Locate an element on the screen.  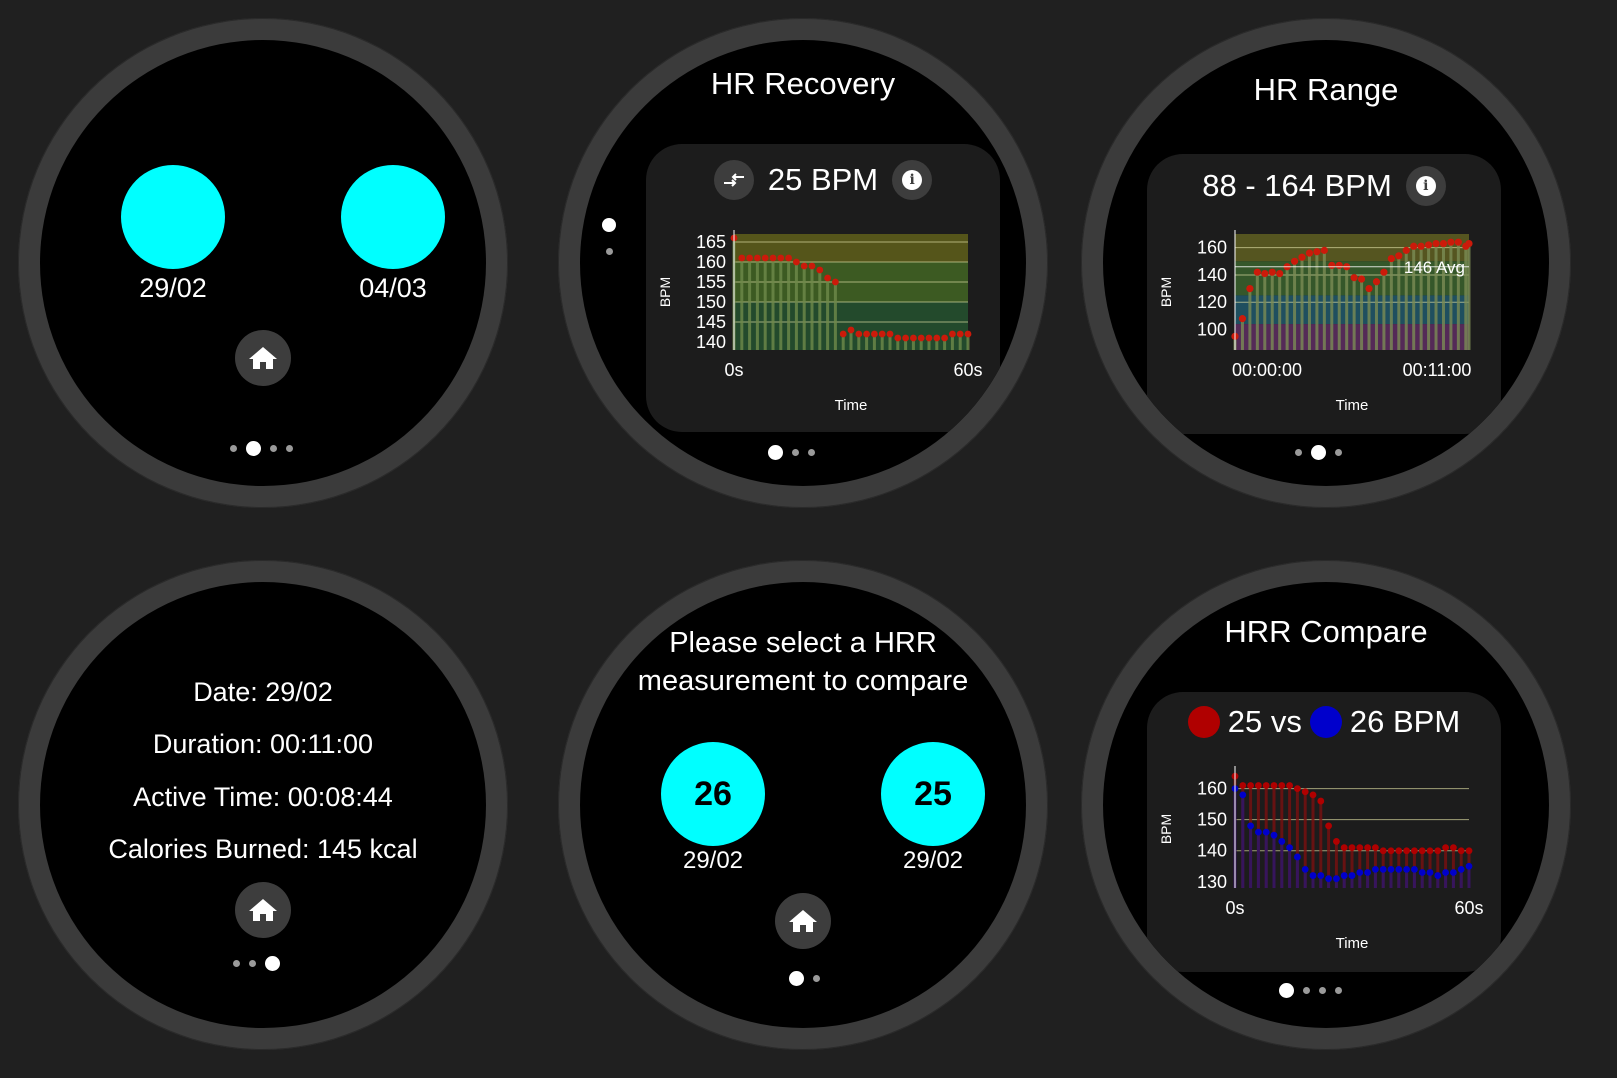
home-icon is located at coordinates (263, 358).